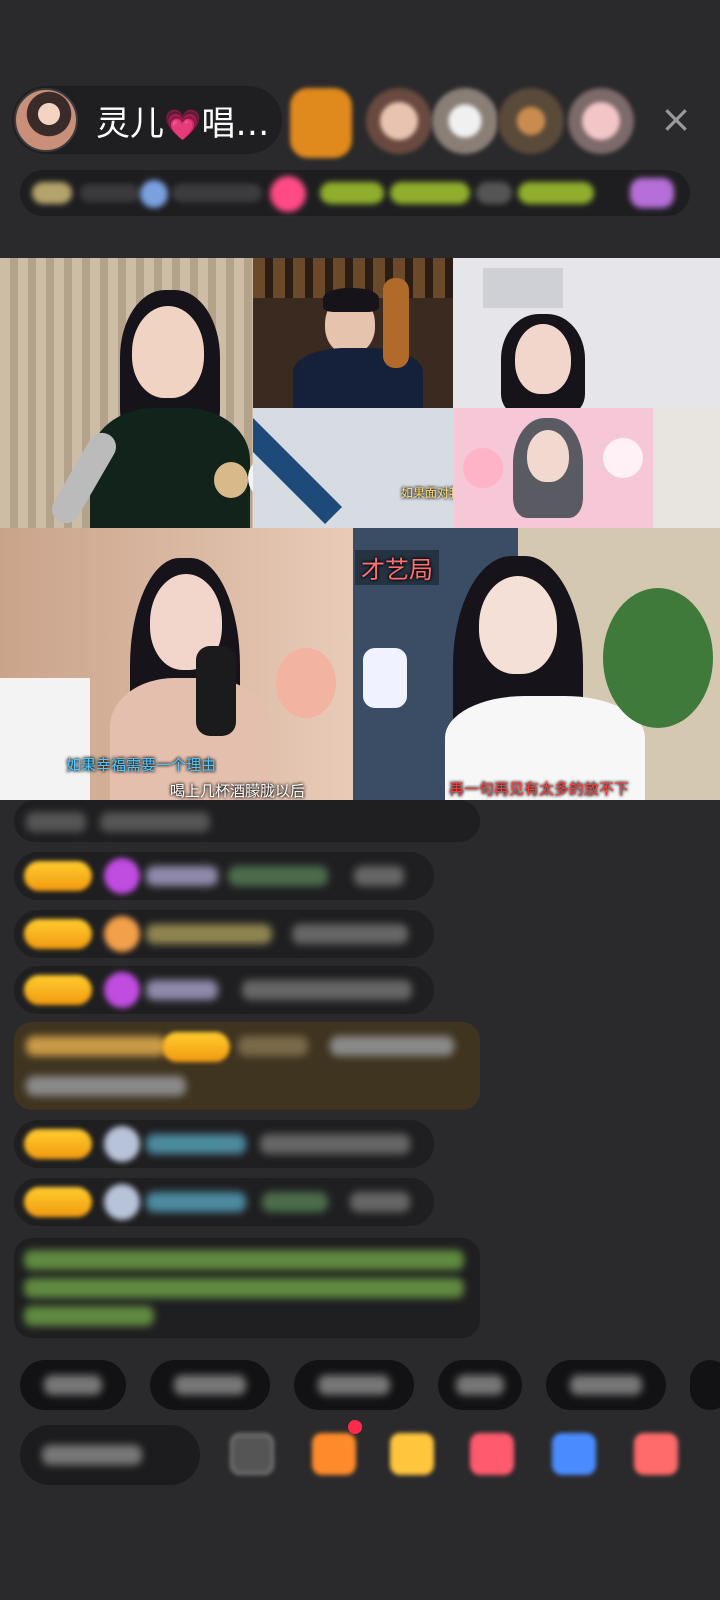  Describe the element at coordinates (334, 1454) in the screenshot. I see `gift-box-icon` at that location.